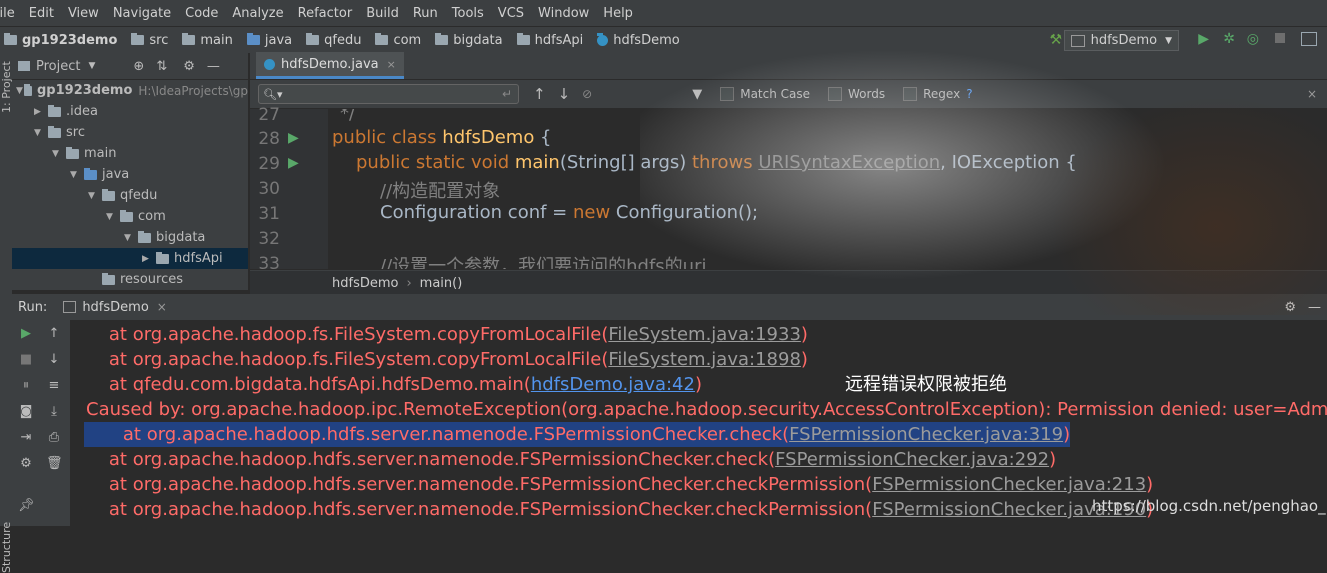  I want to click on menu-item-navigate: Navigate, so click(142, 13).